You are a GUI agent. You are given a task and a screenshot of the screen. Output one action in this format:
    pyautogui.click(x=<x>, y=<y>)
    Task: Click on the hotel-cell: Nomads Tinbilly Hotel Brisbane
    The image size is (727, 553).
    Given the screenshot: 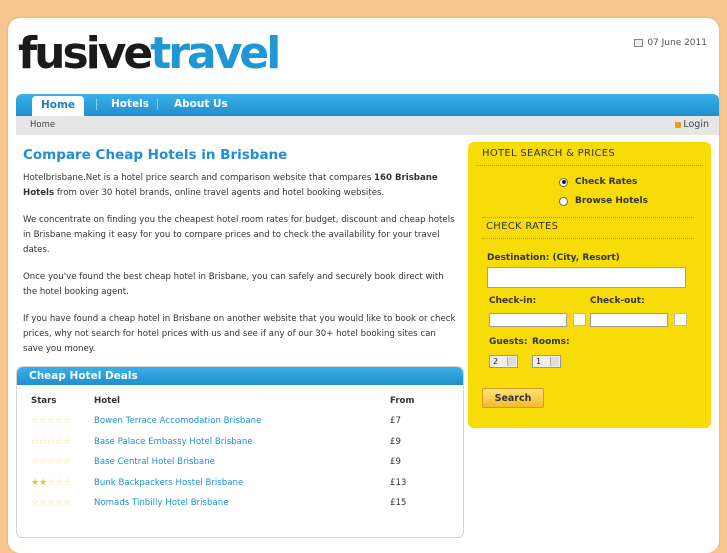 What is the action you would take?
    pyautogui.click(x=242, y=503)
    